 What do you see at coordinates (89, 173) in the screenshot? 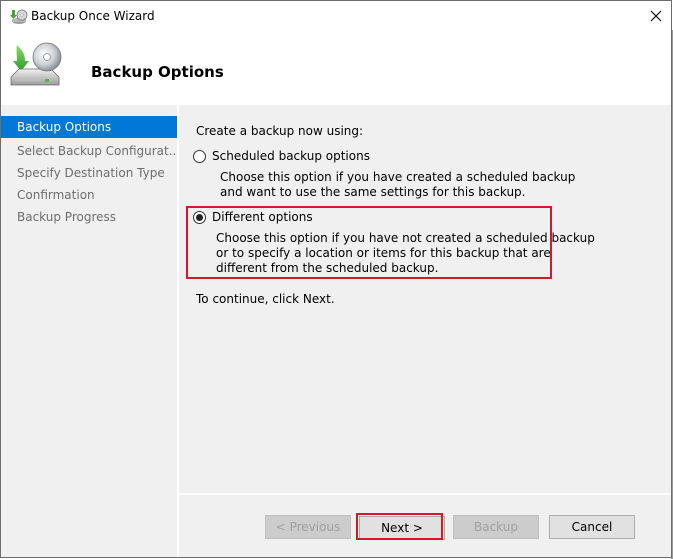
I see `sidebar-step-specify-destination-type: Specify Destination Type` at bounding box center [89, 173].